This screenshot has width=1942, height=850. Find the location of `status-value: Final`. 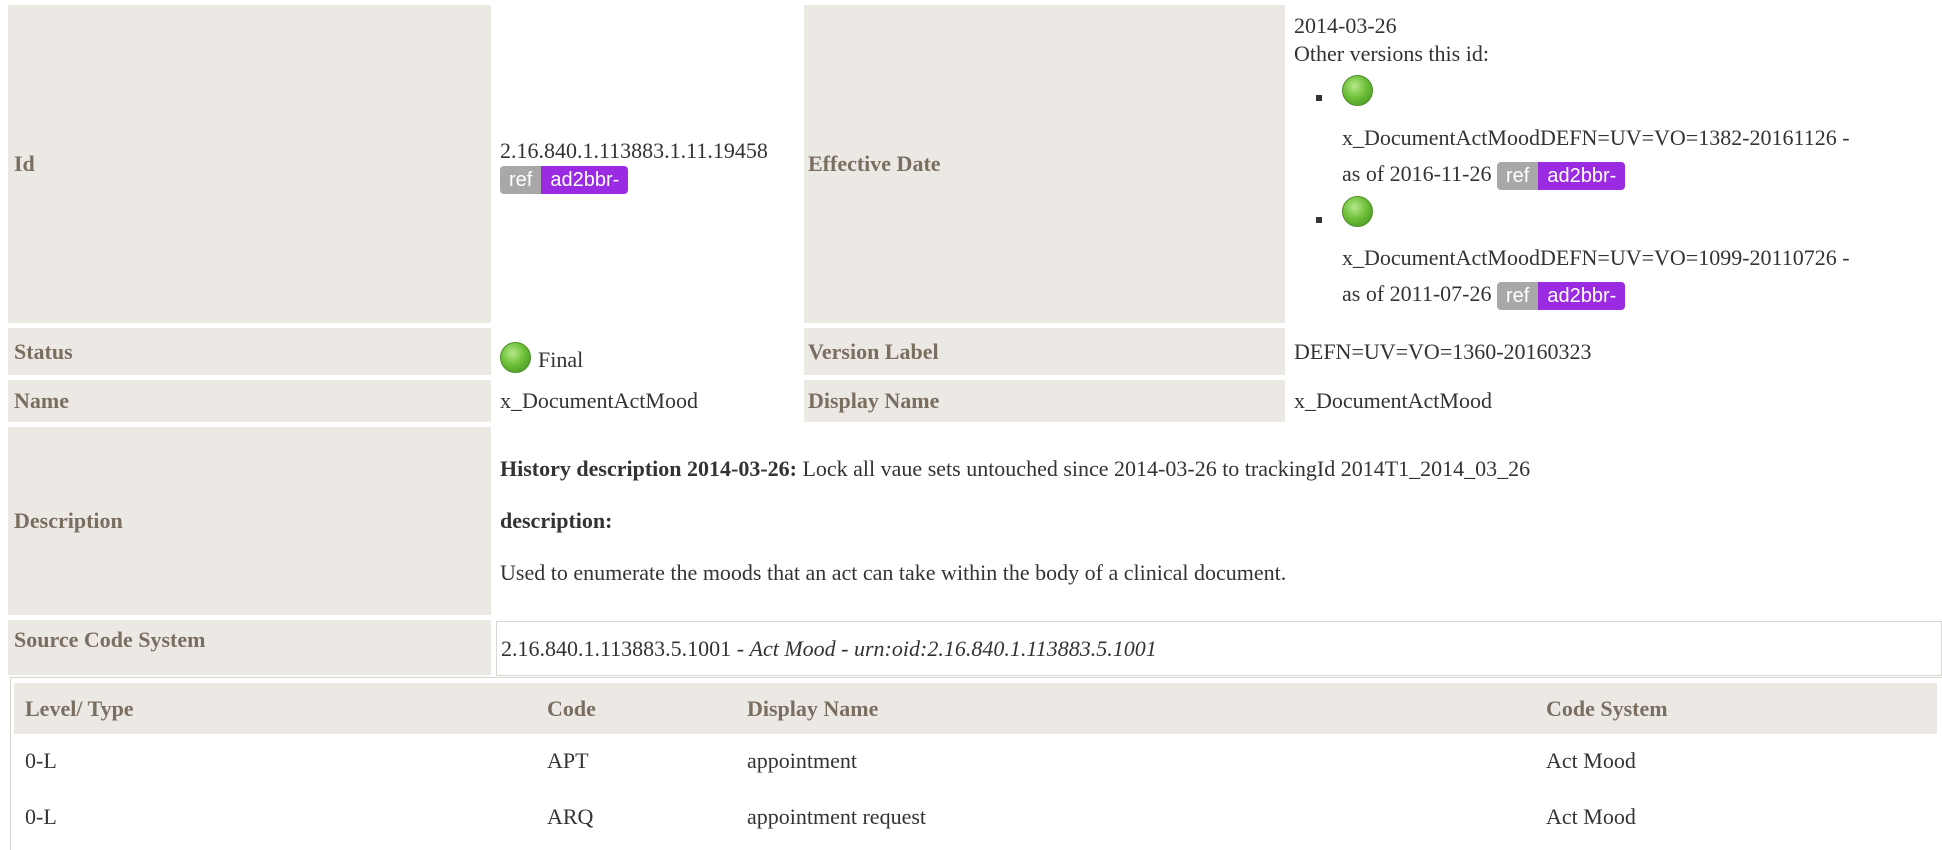

status-value: Final is located at coordinates (561, 359).